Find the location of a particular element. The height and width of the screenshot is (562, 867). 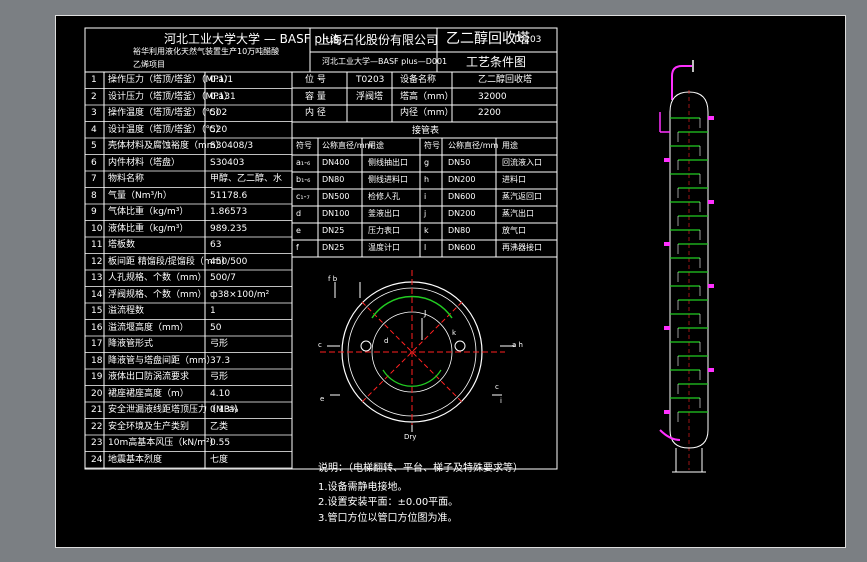

vapor-outlet-pipe is located at coordinates (681, 82).